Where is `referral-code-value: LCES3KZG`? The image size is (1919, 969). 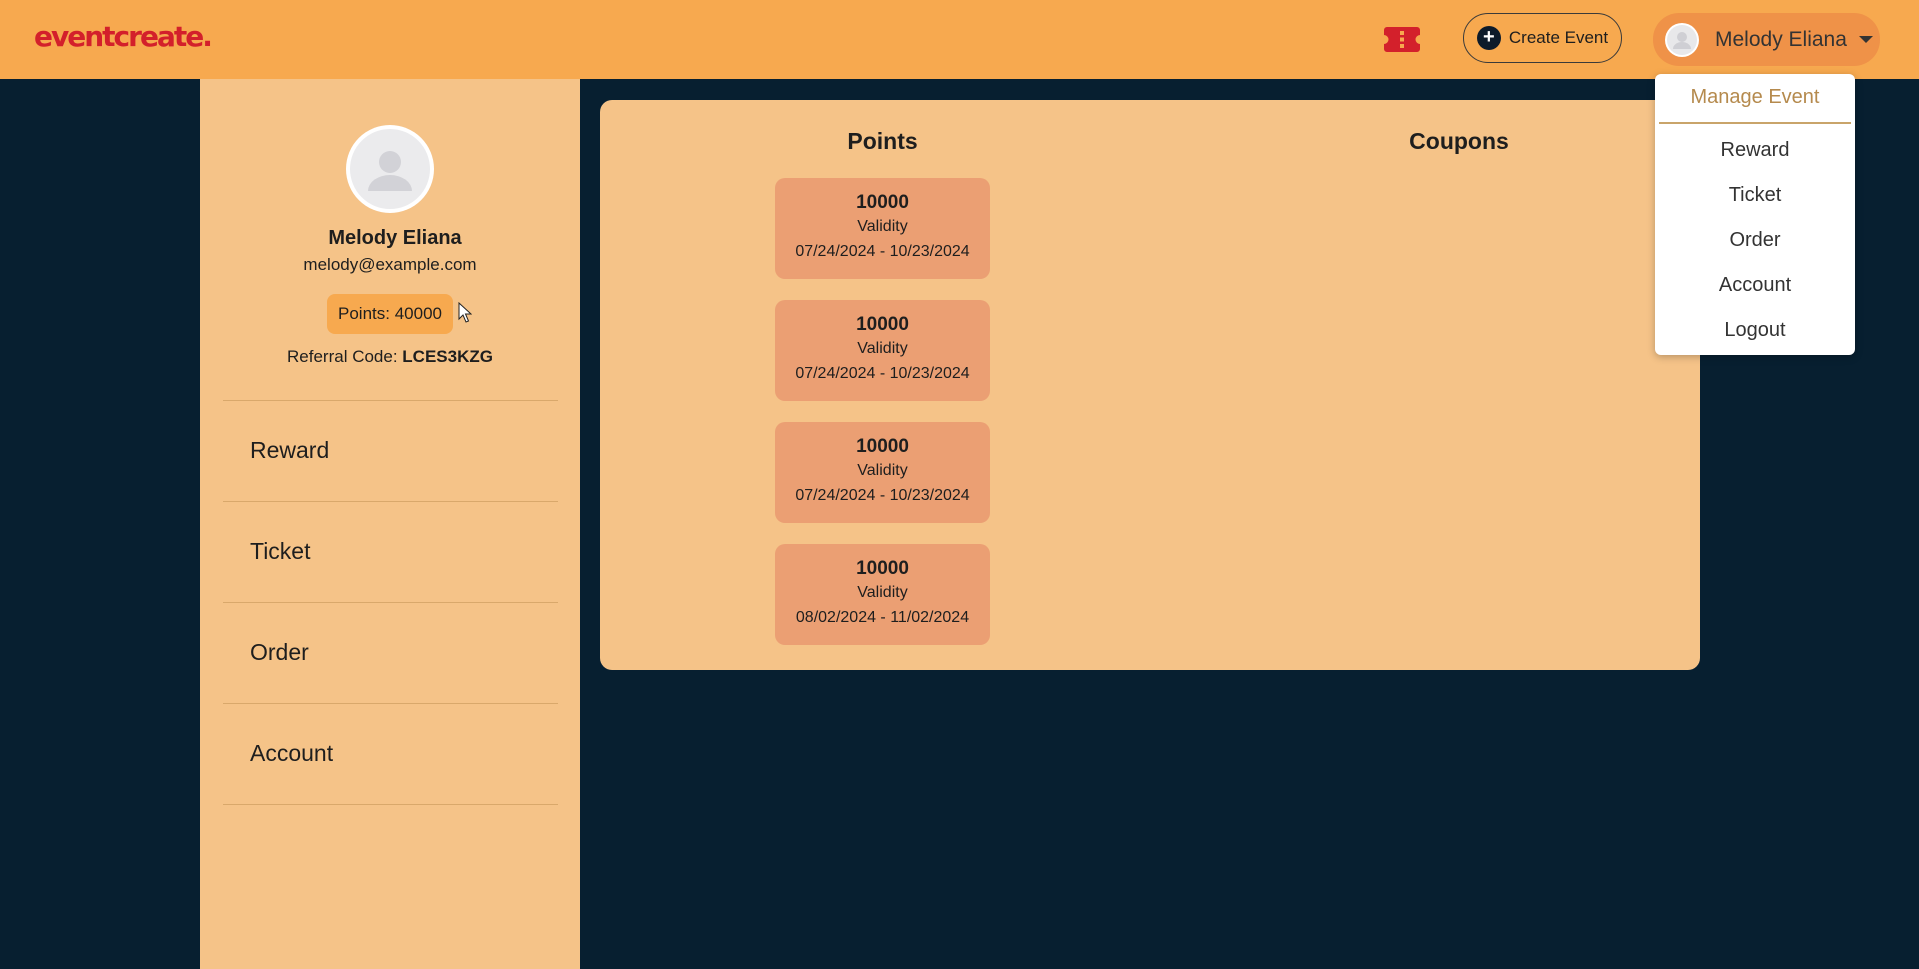
referral-code-value: LCES3KZG is located at coordinates (447, 356).